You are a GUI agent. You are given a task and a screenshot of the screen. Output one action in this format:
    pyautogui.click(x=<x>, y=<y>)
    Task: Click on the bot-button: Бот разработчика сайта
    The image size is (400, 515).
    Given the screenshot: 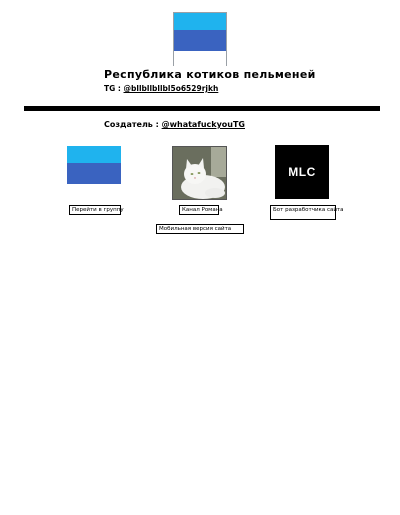 What is the action you would take?
    pyautogui.click(x=307, y=212)
    